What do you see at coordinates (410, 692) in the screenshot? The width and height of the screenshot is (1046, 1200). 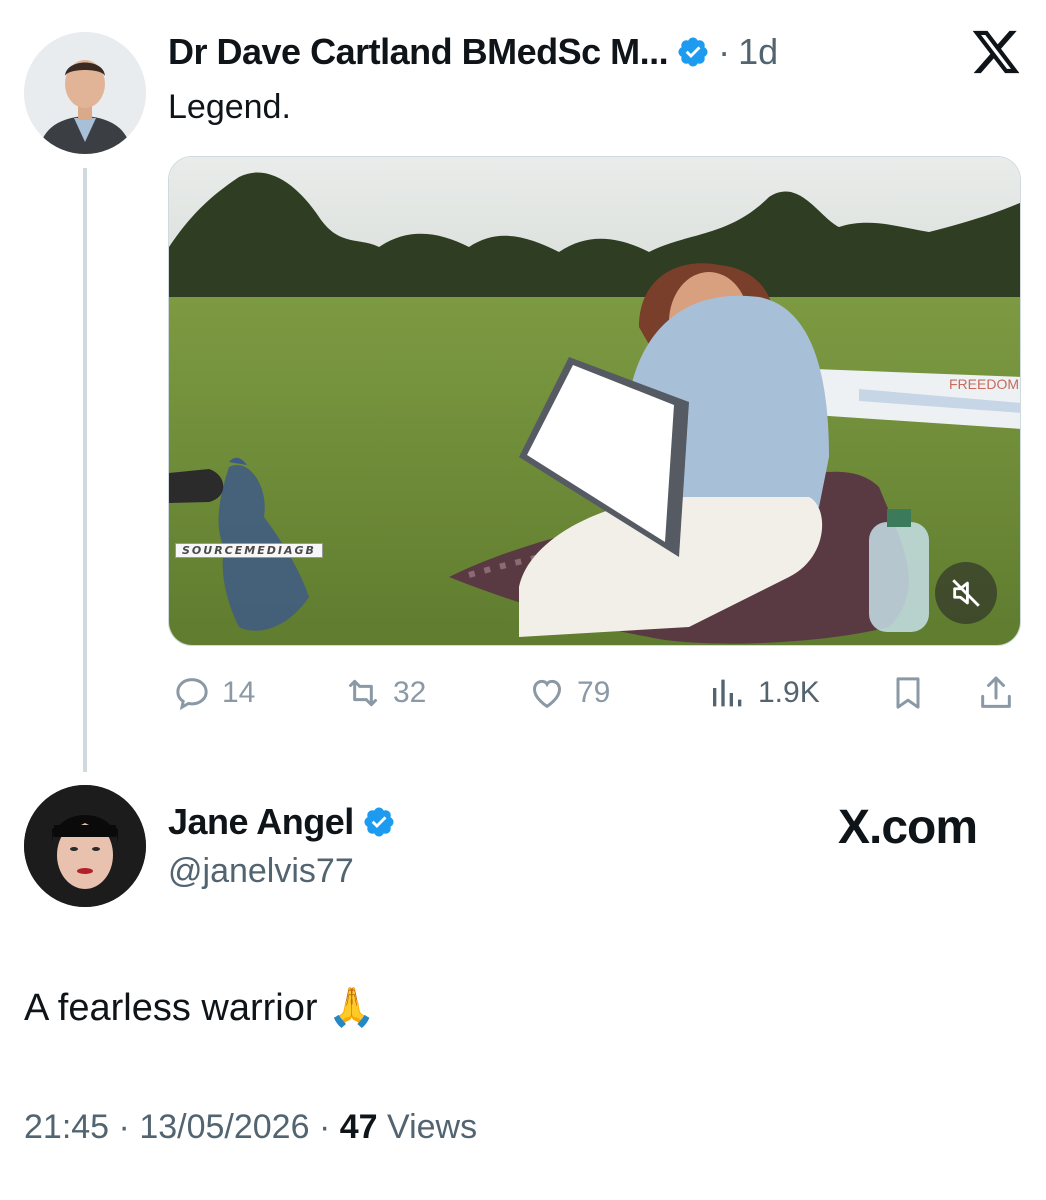 I see `repost-count: 32` at bounding box center [410, 692].